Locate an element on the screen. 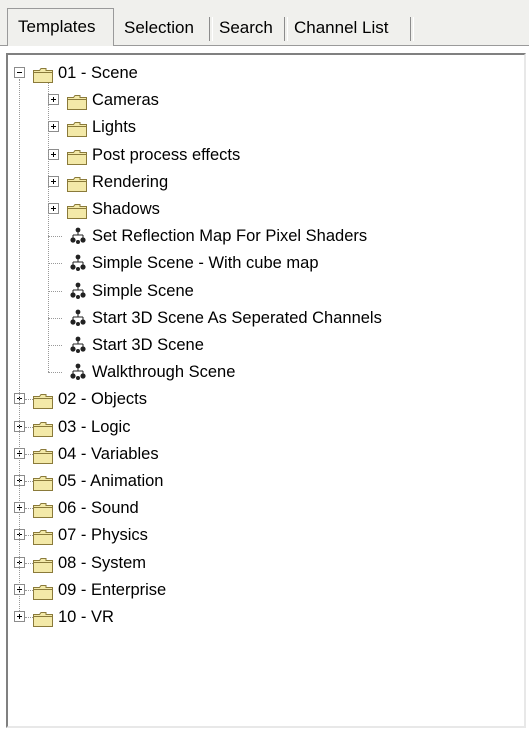  tree-folder-item: 08 - System is located at coordinates (263, 563).